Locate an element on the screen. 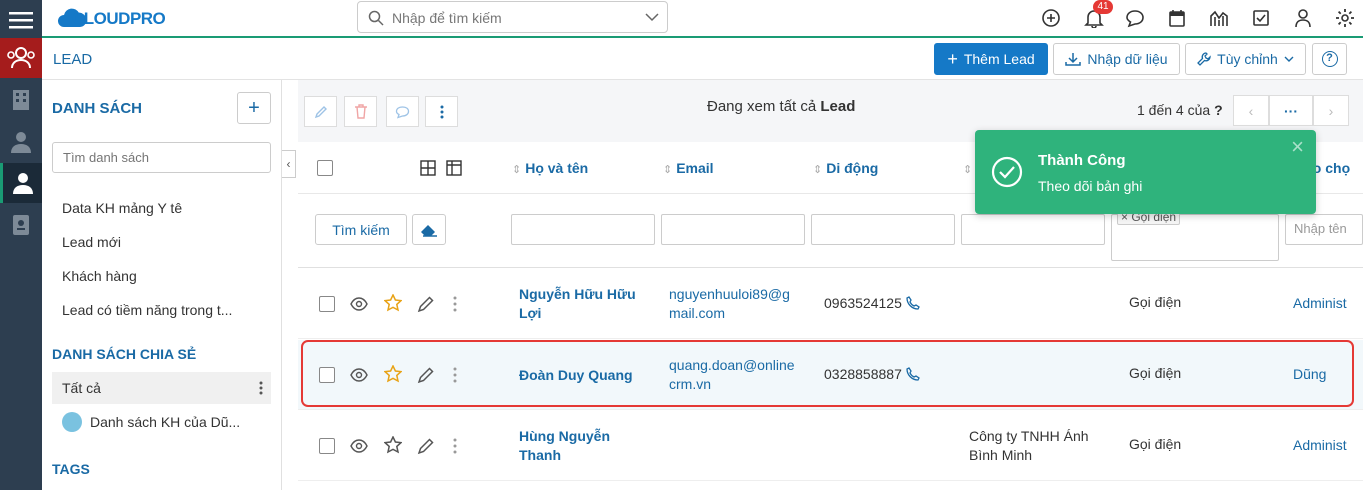  download-icon is located at coordinates (1073, 59).